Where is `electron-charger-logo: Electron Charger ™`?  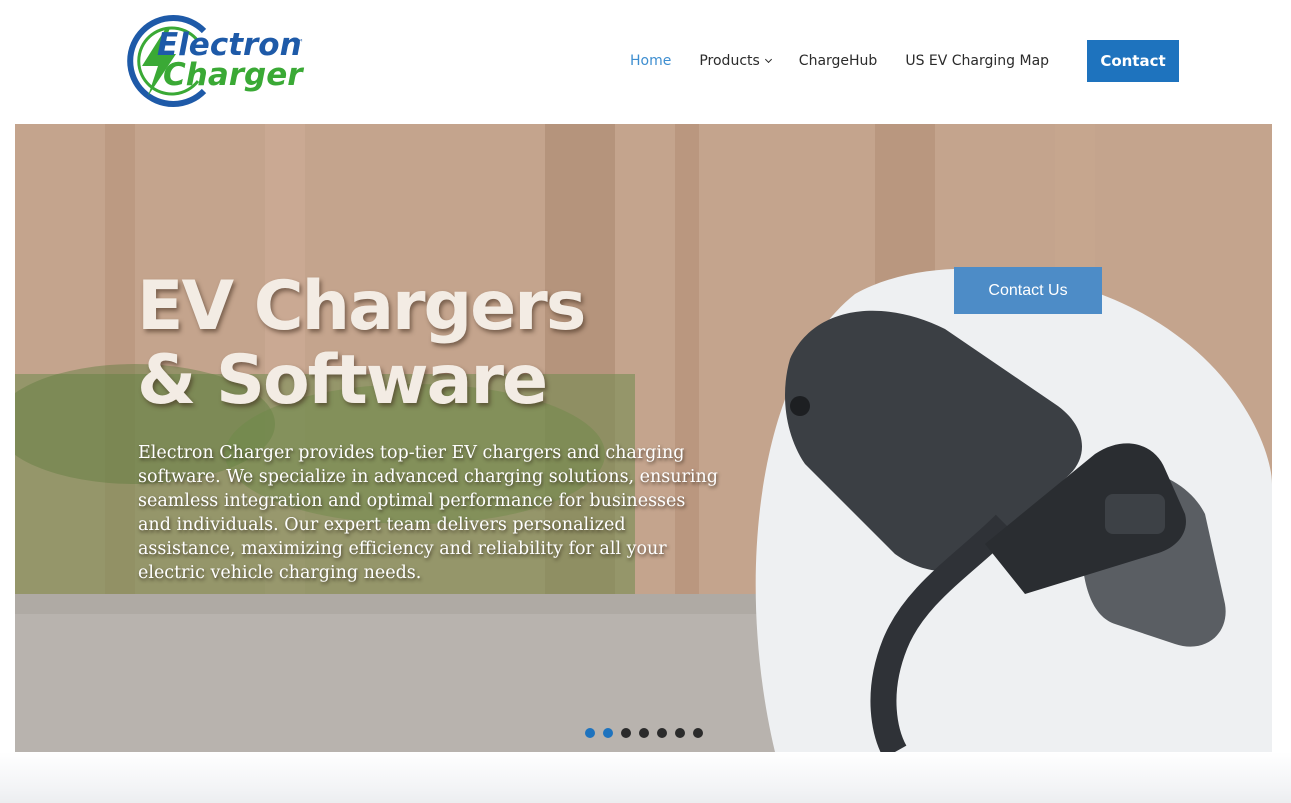
electron-charger-logo: Electron Charger ™ is located at coordinates (208, 61).